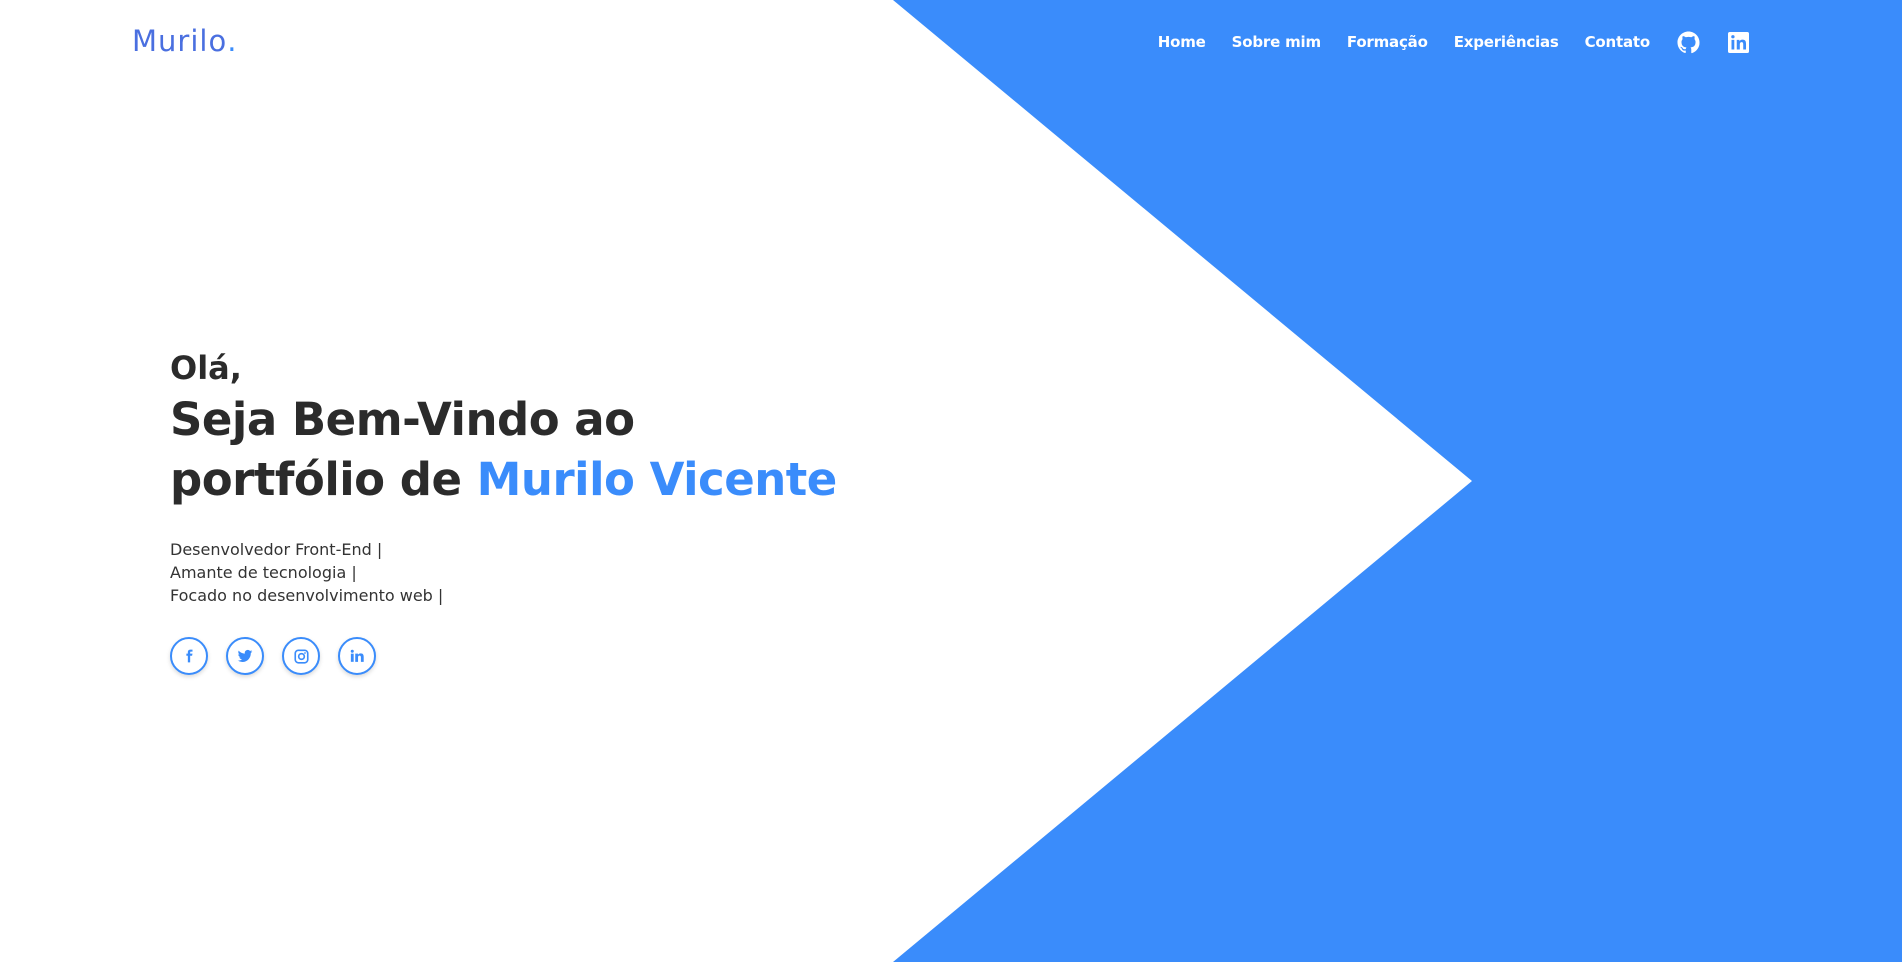 Image resolution: width=1902 pixels, height=962 pixels. I want to click on nav-link-formacao: Formação, so click(1387, 42).